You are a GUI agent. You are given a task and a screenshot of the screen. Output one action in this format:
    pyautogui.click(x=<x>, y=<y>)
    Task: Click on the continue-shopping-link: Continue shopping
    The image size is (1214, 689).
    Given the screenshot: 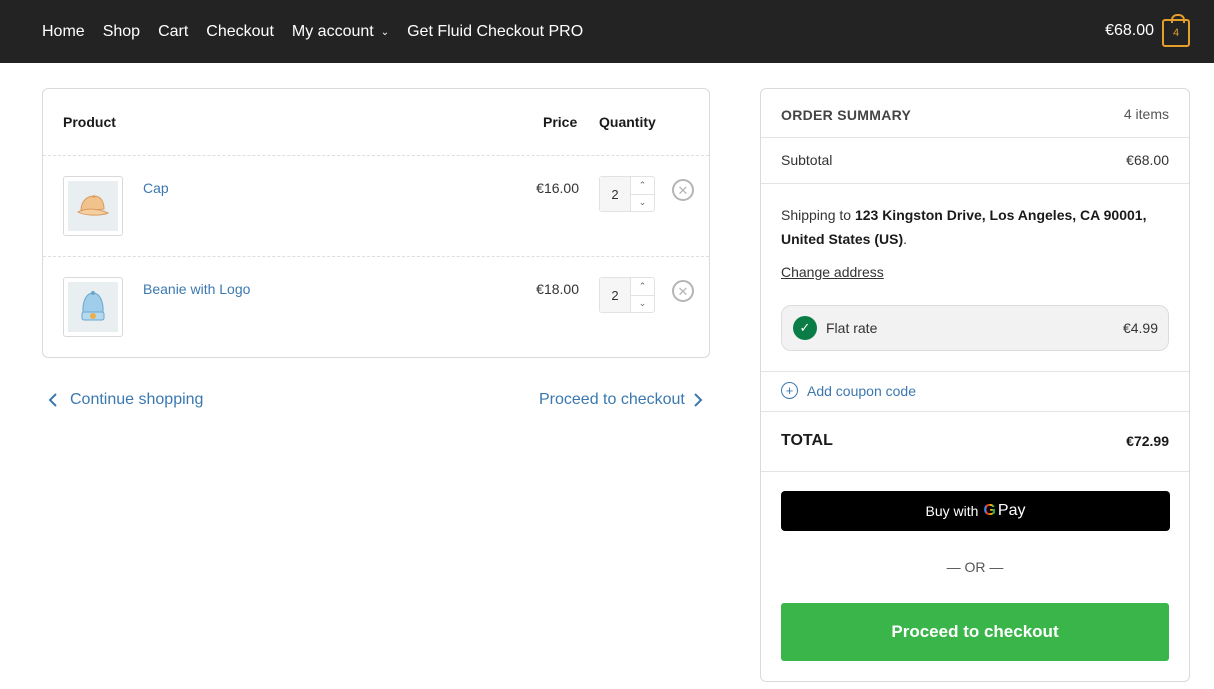 What is the action you would take?
    pyautogui.click(x=125, y=400)
    